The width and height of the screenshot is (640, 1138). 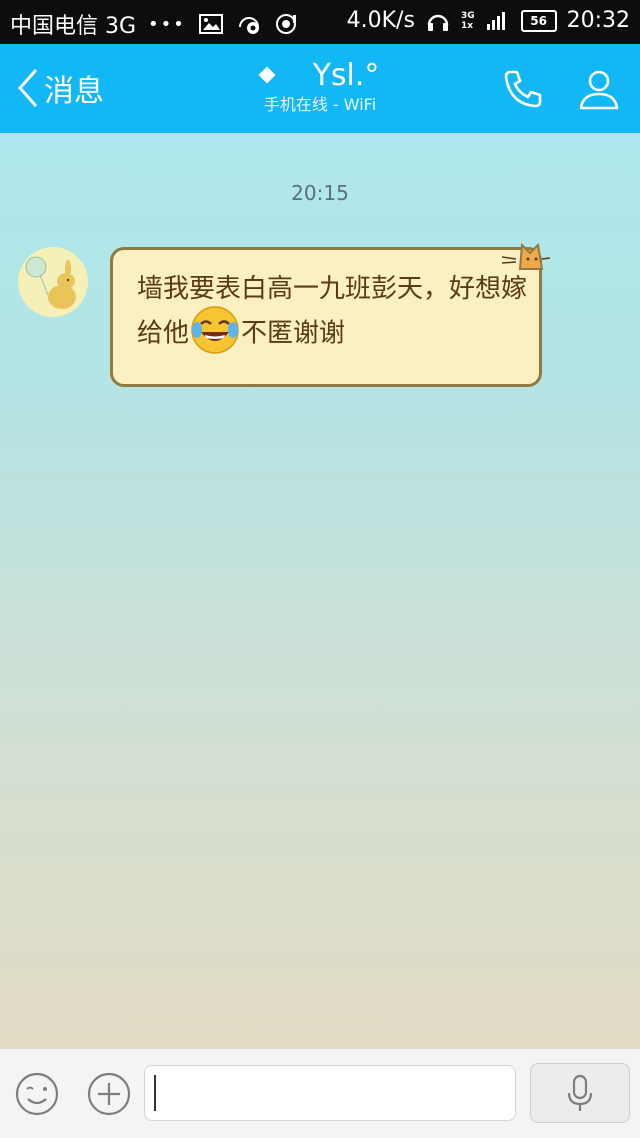 What do you see at coordinates (523, 89) in the screenshot?
I see `phone-icon` at bounding box center [523, 89].